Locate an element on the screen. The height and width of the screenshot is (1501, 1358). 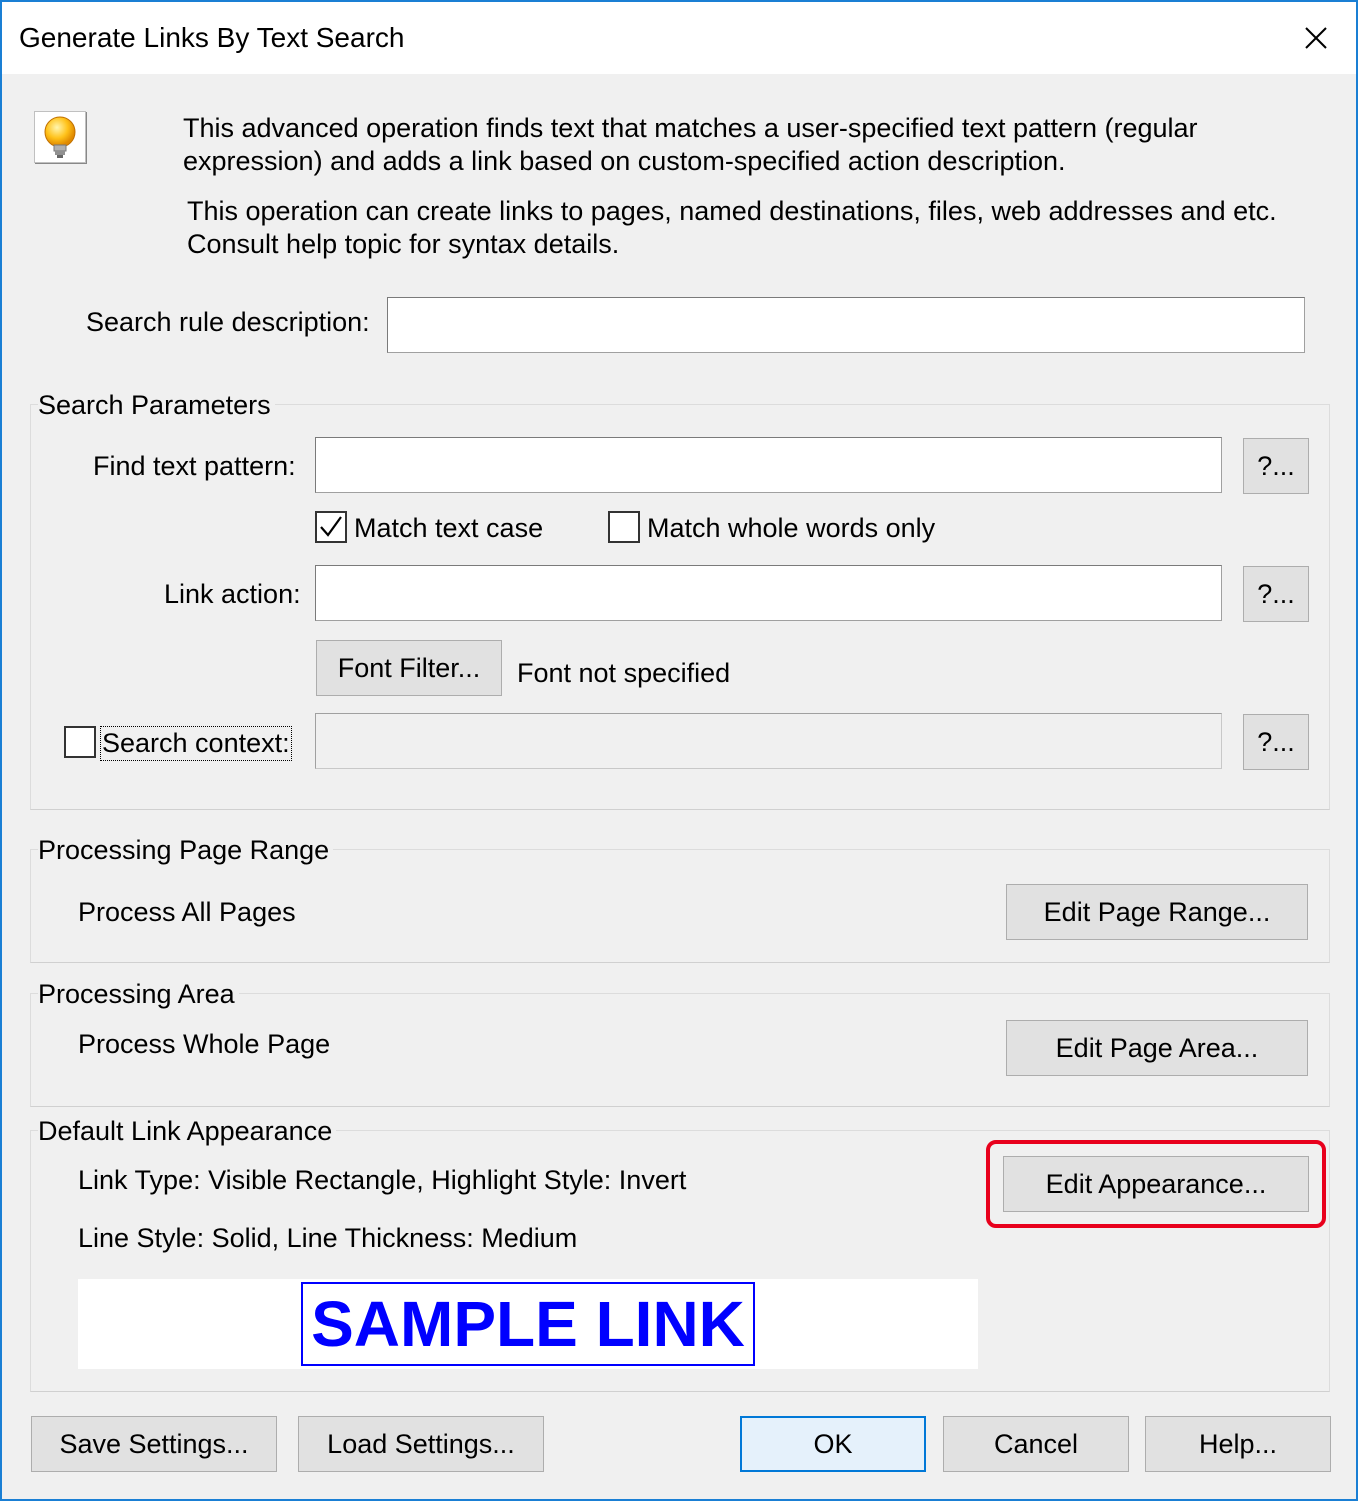
link-action-input is located at coordinates (768, 593).